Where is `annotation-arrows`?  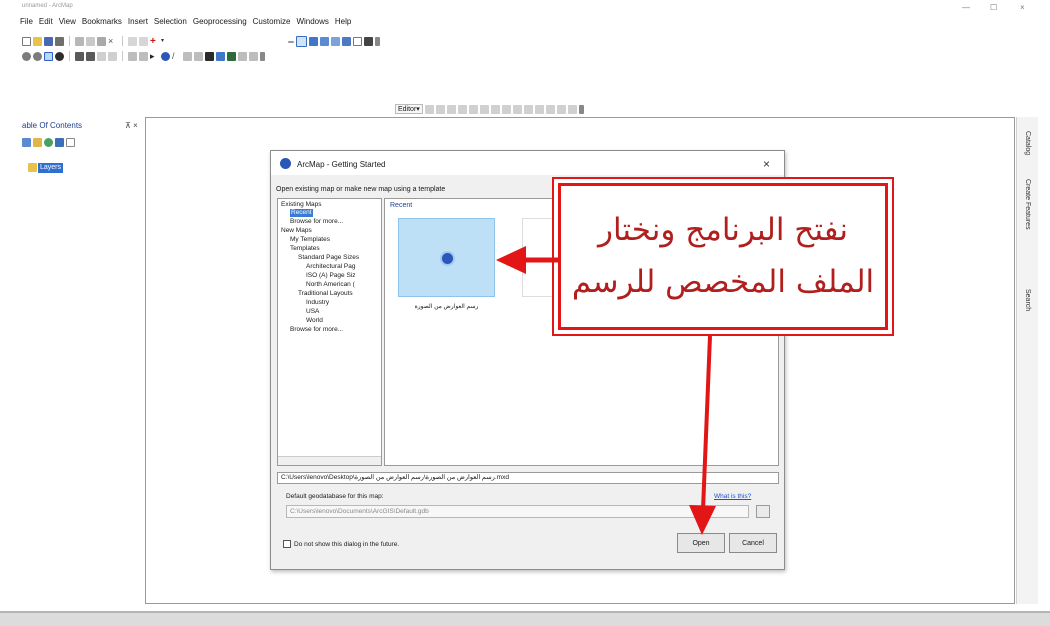
annotation-arrows is located at coordinates (606, 390).